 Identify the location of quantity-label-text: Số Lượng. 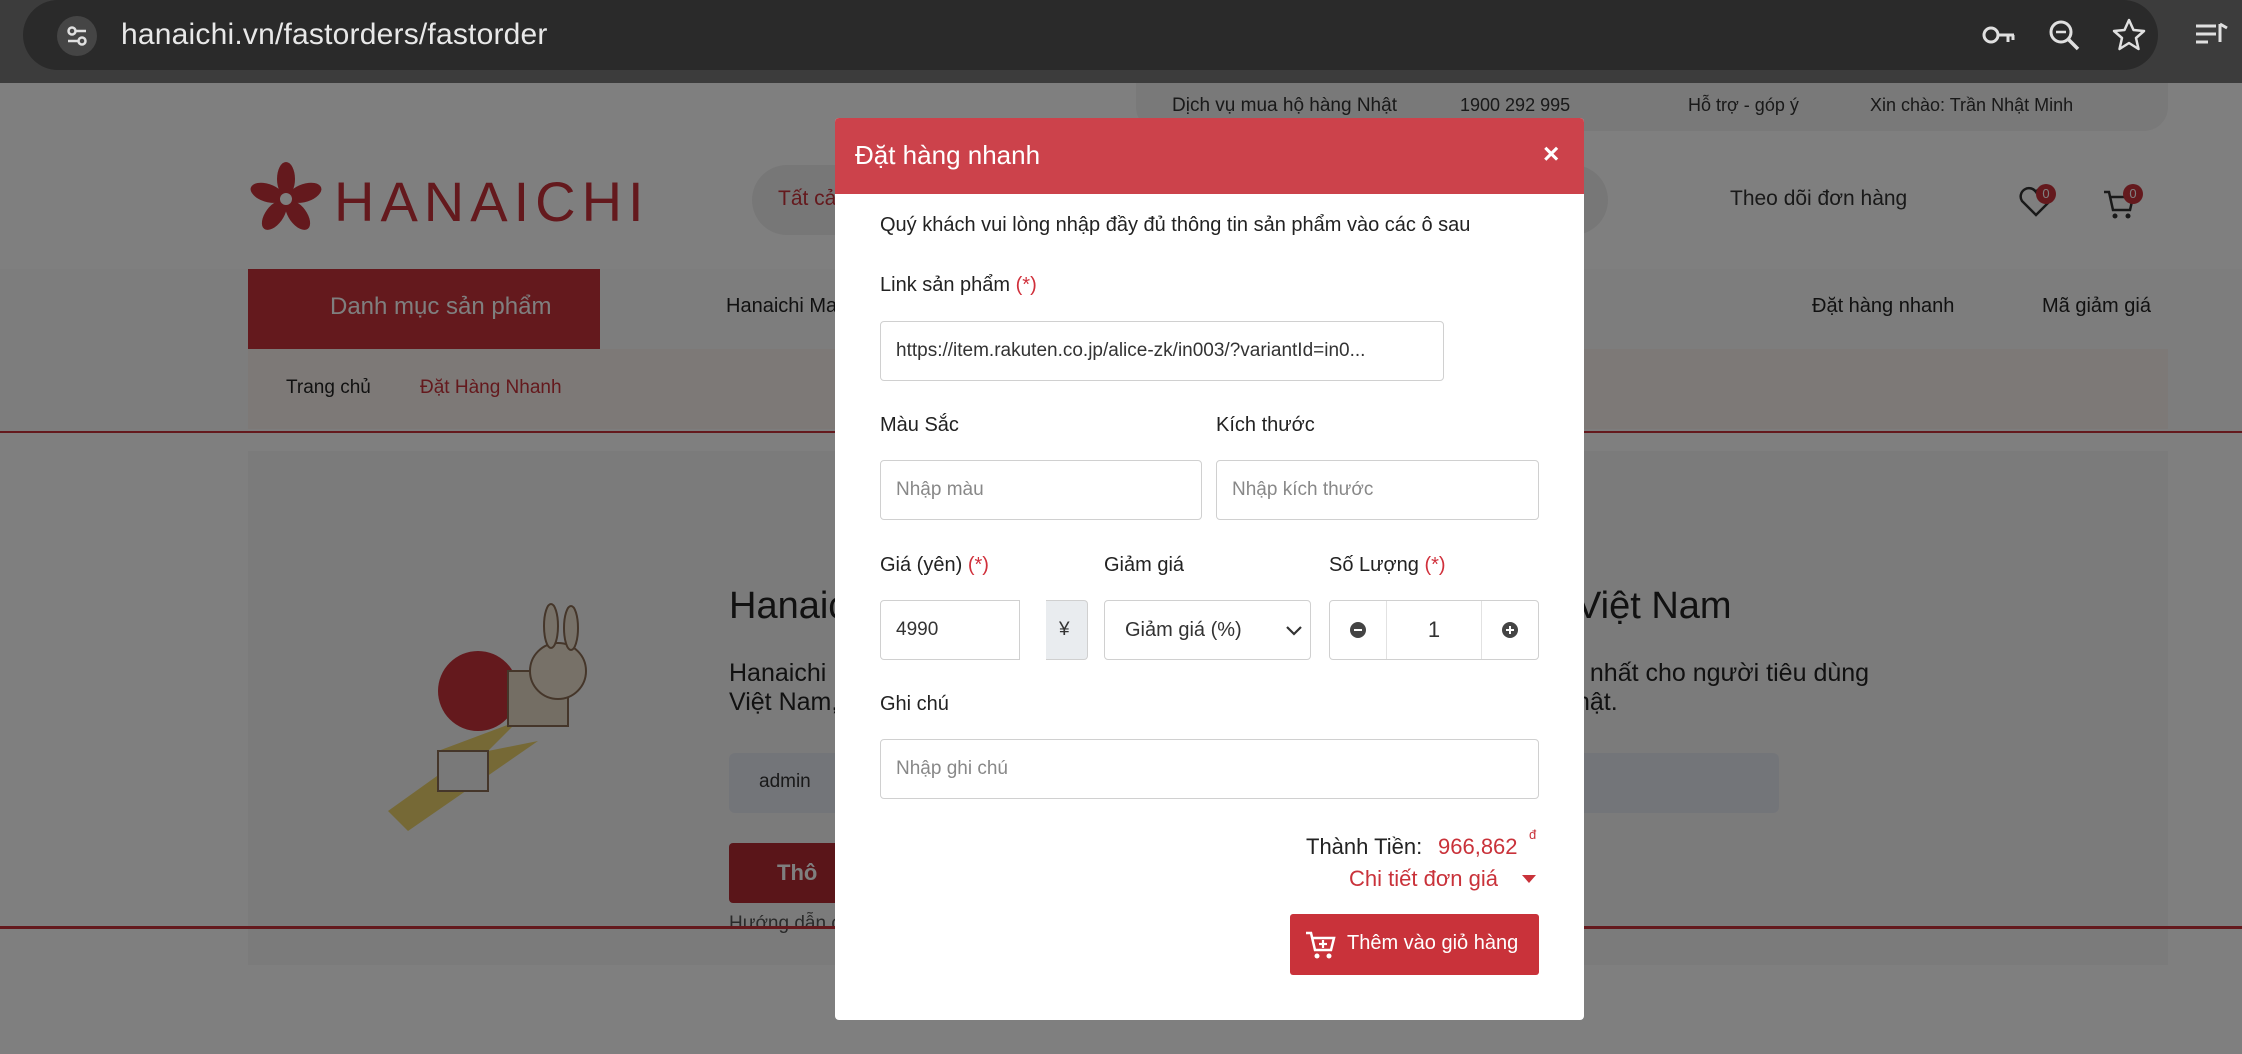
(1374, 565).